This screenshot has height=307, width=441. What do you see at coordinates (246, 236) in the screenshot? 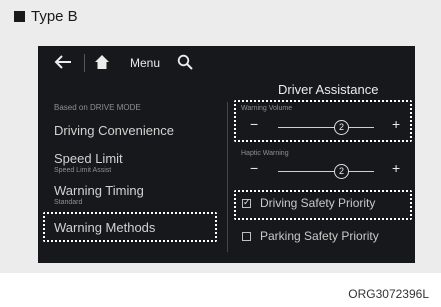
I see `checkbox` at bounding box center [246, 236].